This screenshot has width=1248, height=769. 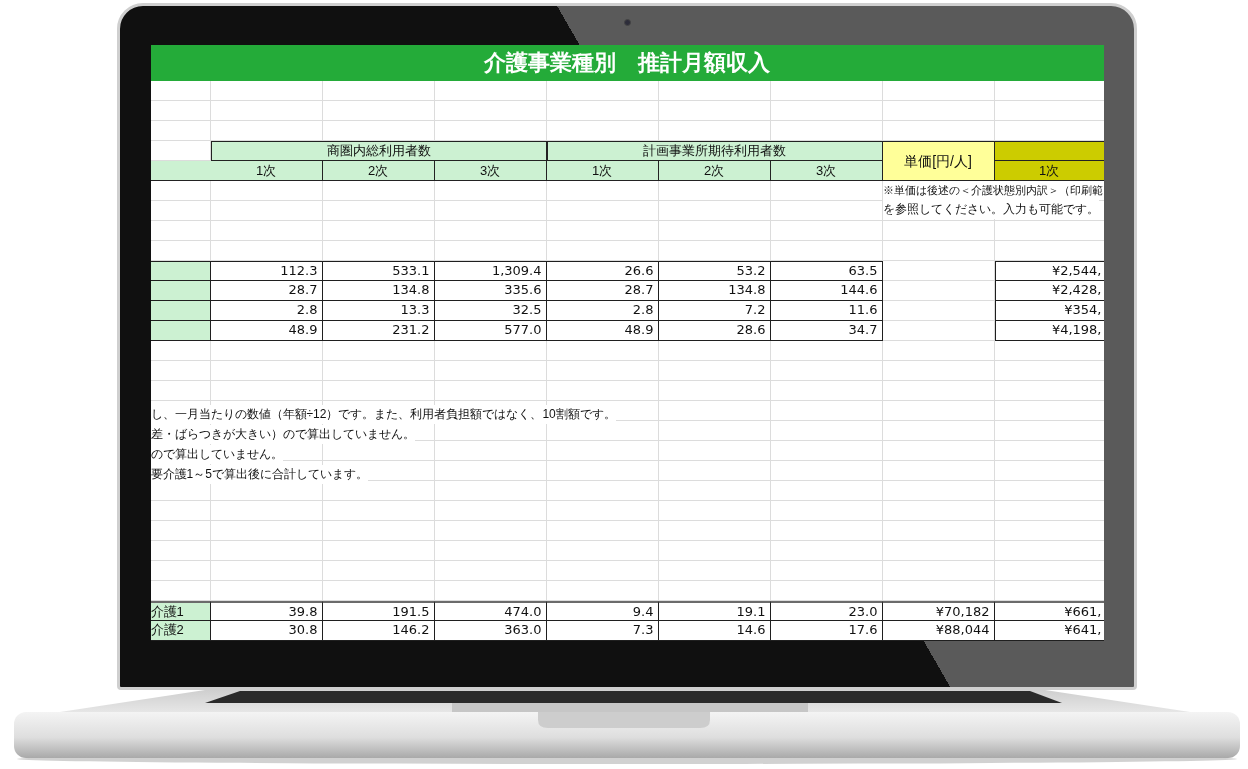 What do you see at coordinates (714, 151) in the screenshot?
I see `column-group-header: 計画事業所期待利用者数` at bounding box center [714, 151].